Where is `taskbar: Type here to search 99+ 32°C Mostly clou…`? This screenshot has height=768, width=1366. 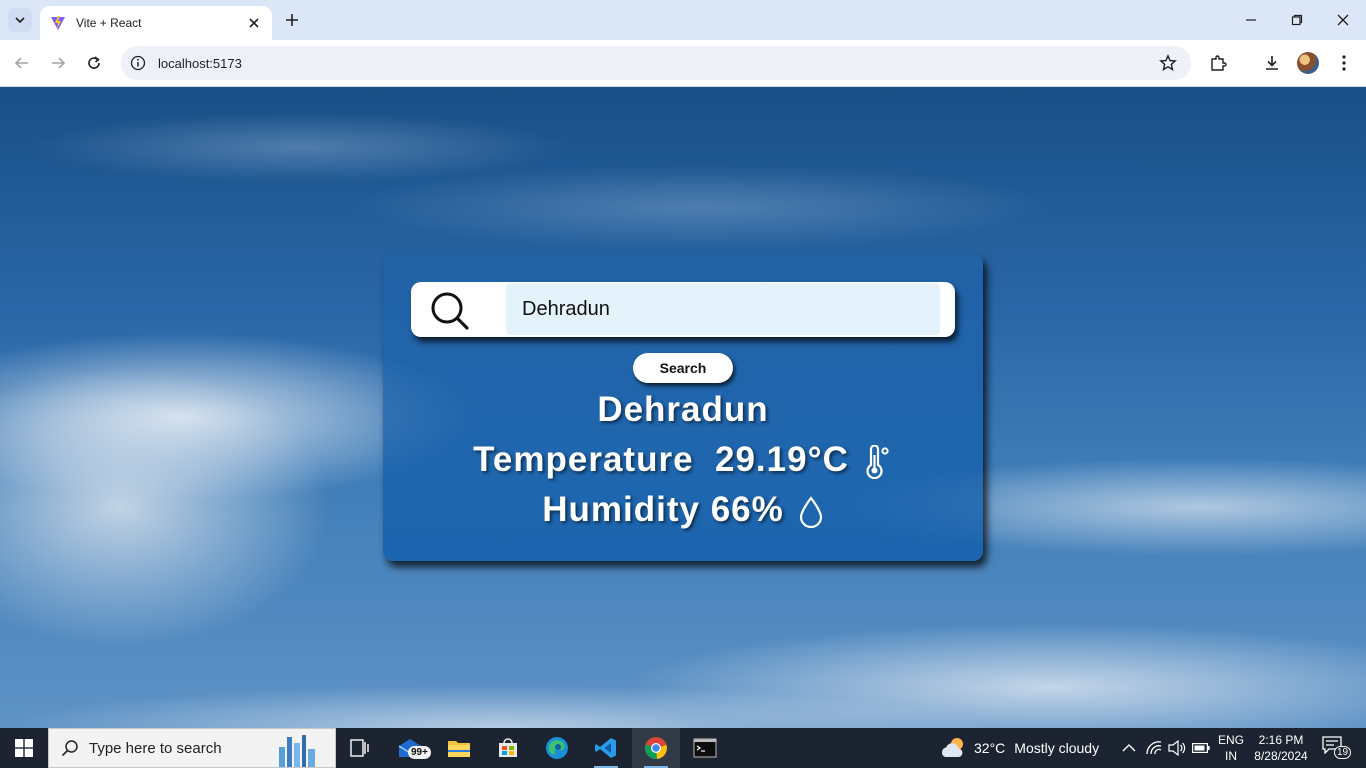 taskbar: Type here to search 99+ 32°C Mostly clou… is located at coordinates (683, 748).